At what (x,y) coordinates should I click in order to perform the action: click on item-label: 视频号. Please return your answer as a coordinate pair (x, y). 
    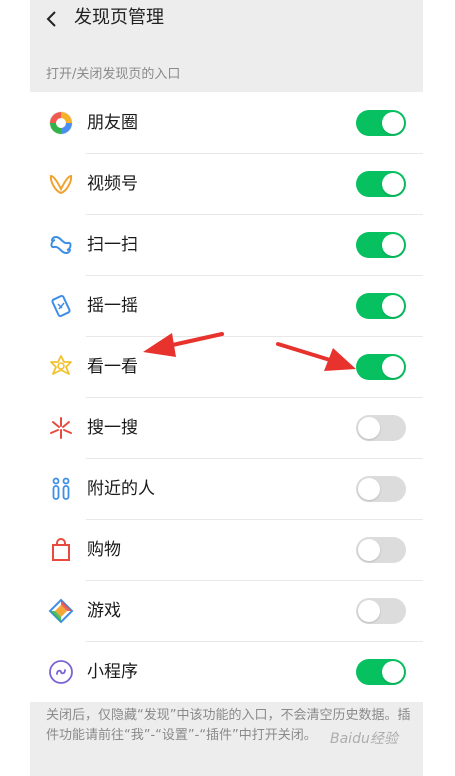
    Looking at the image, I should click on (112, 184).